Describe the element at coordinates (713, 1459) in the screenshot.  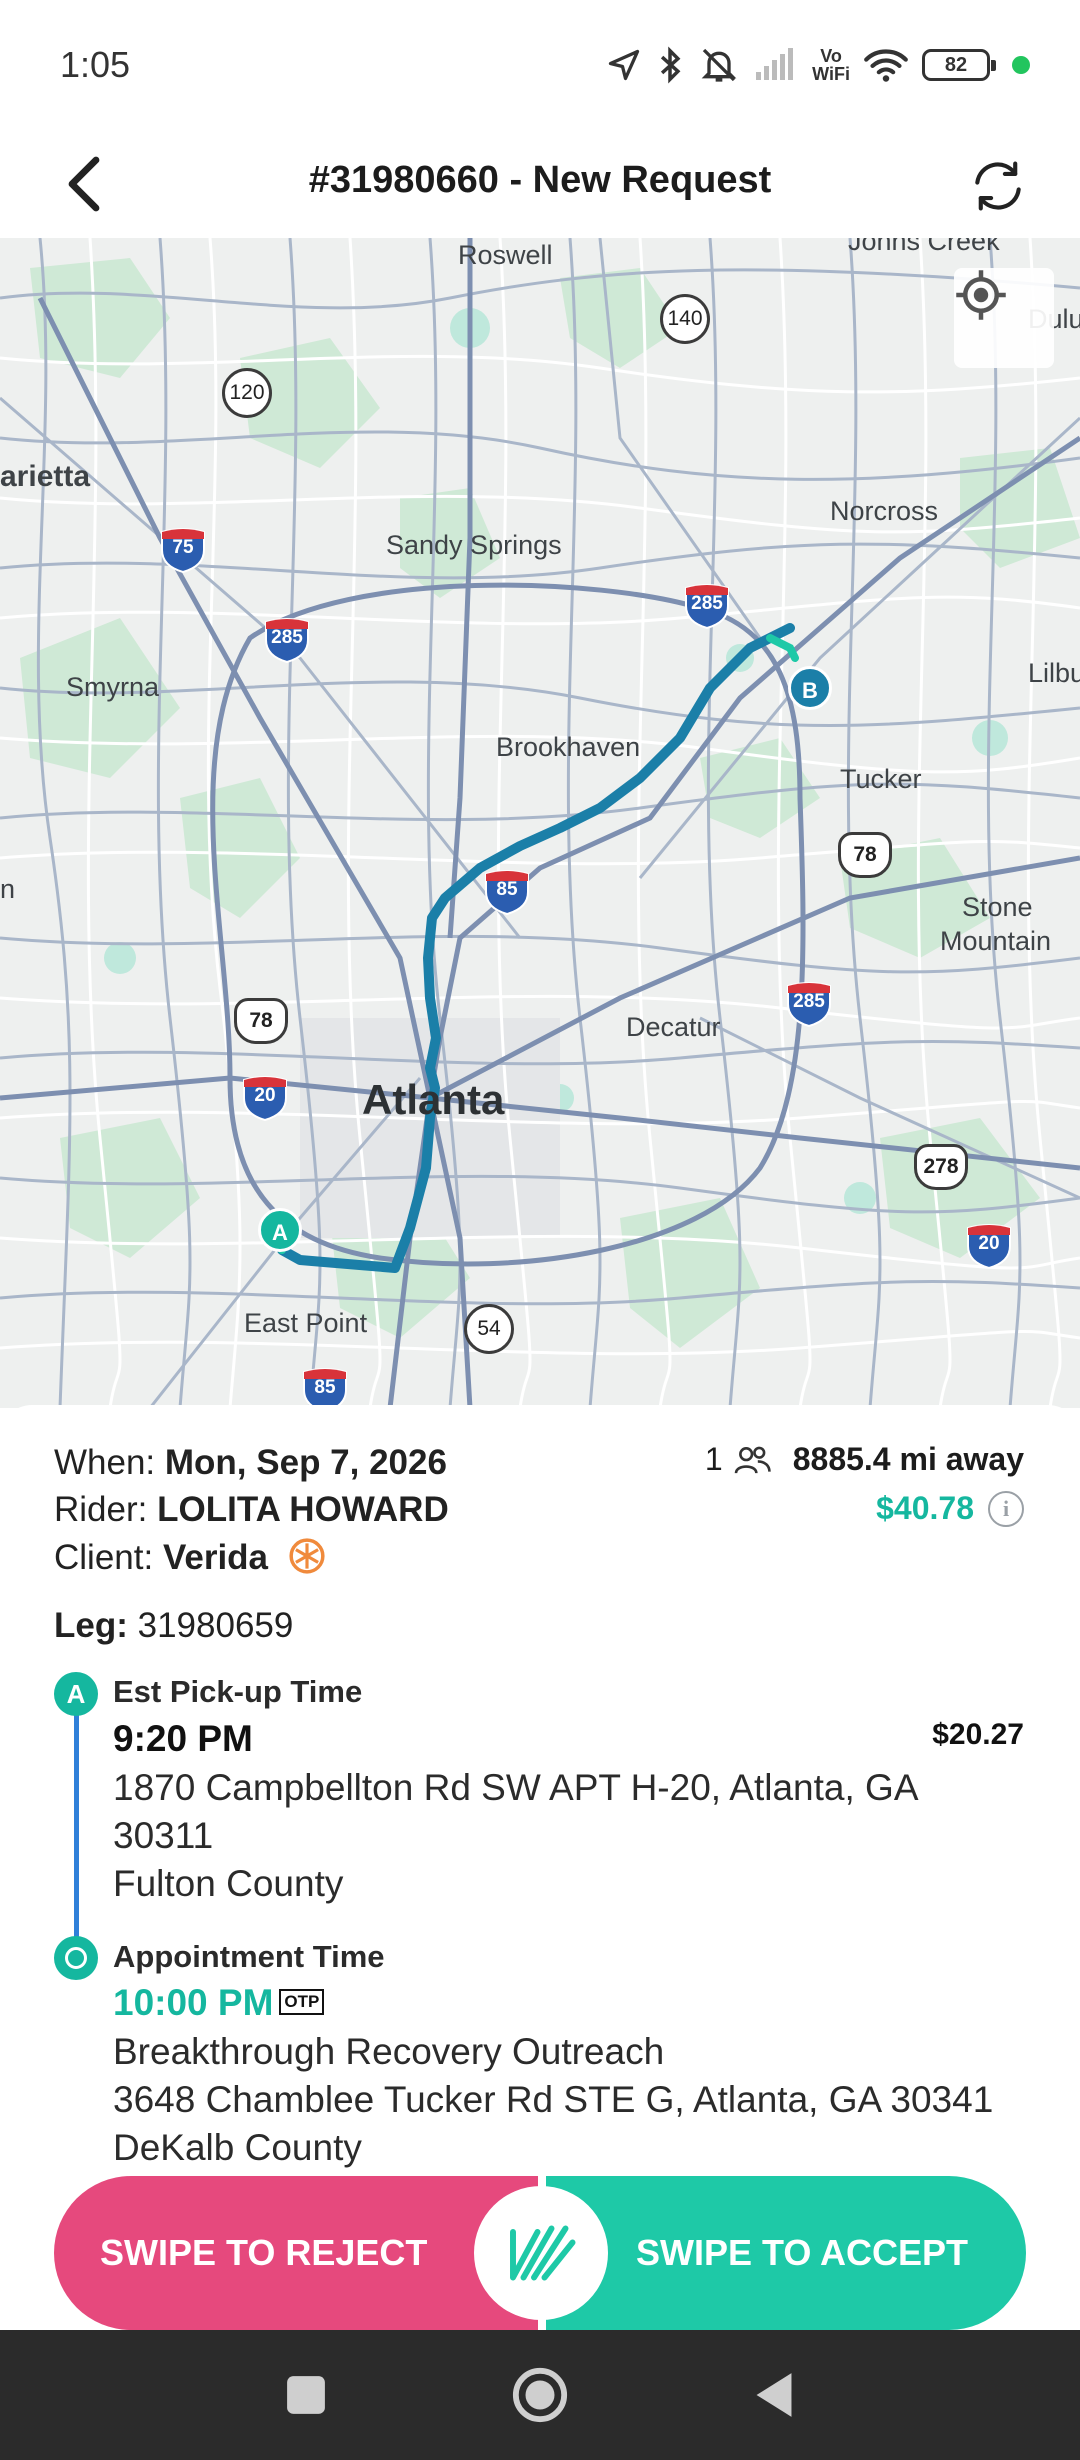
I see `passenger-count: 1` at that location.